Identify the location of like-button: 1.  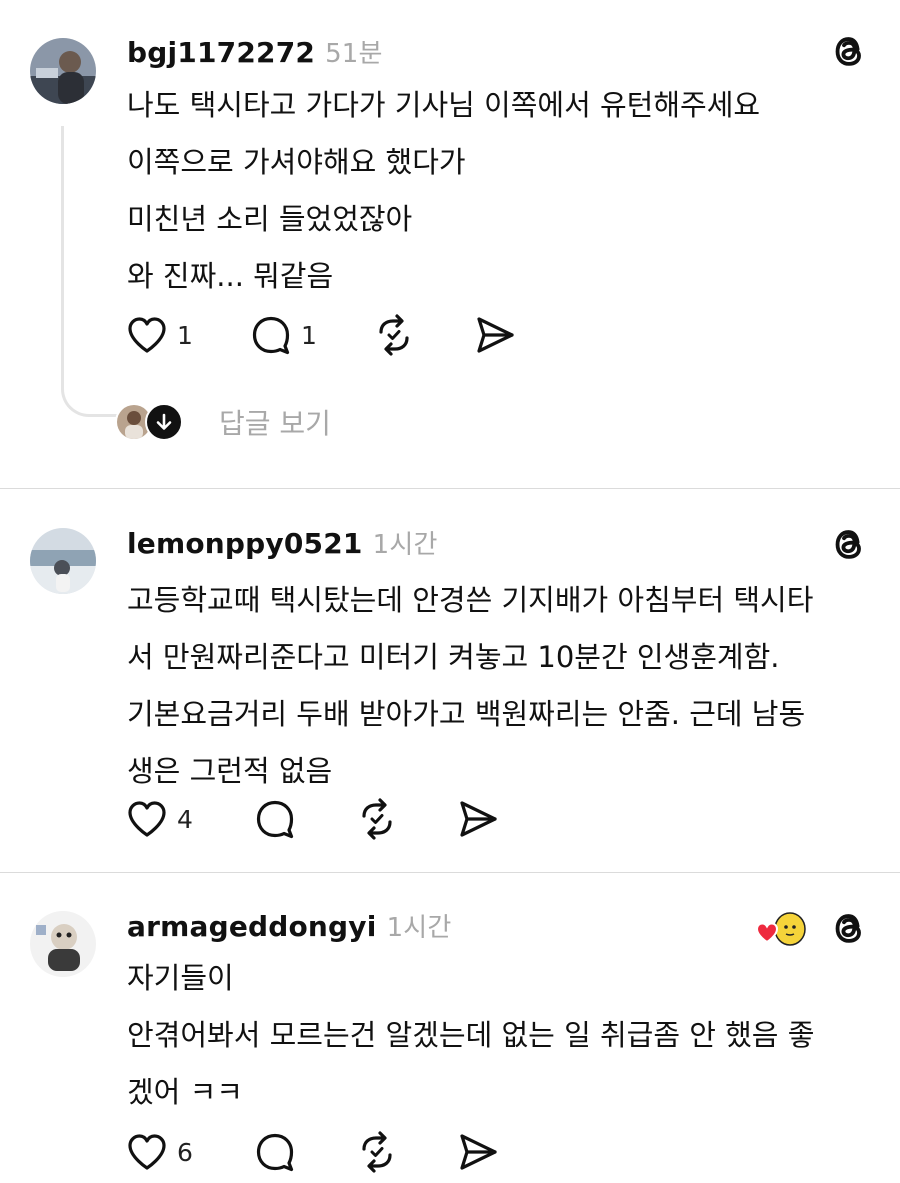
(159, 335).